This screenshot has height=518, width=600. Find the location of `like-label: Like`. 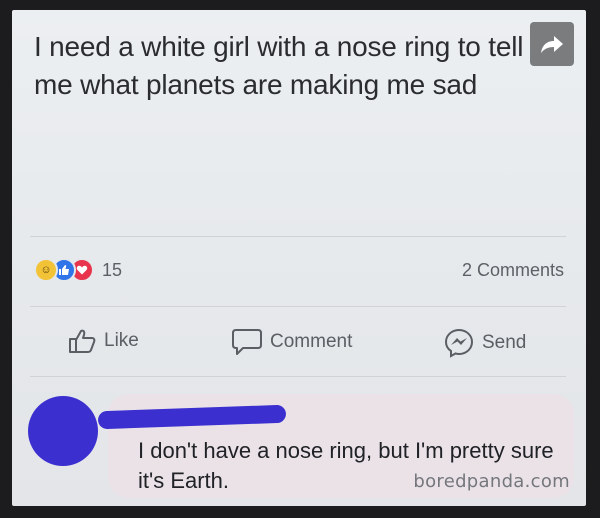

like-label: Like is located at coordinates (121, 340).